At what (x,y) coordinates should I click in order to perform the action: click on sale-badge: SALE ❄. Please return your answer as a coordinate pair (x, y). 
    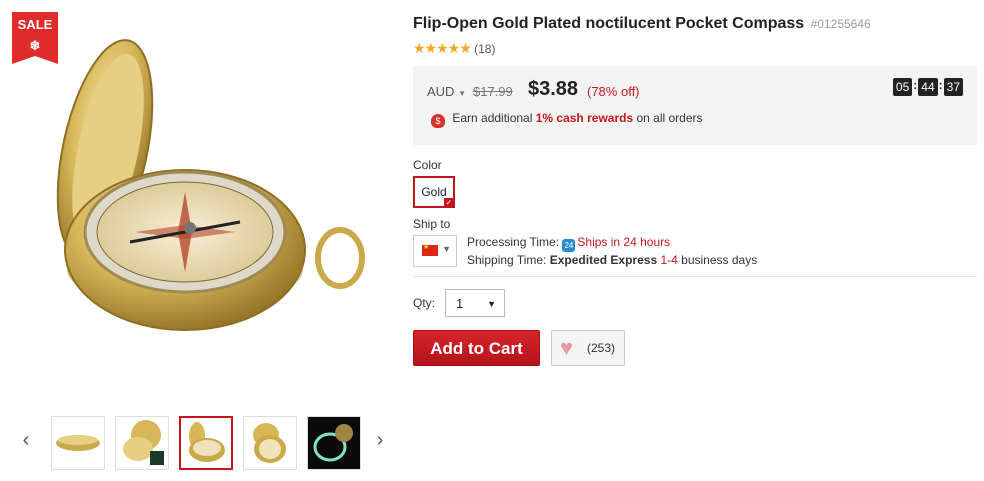
    Looking at the image, I should click on (35, 38).